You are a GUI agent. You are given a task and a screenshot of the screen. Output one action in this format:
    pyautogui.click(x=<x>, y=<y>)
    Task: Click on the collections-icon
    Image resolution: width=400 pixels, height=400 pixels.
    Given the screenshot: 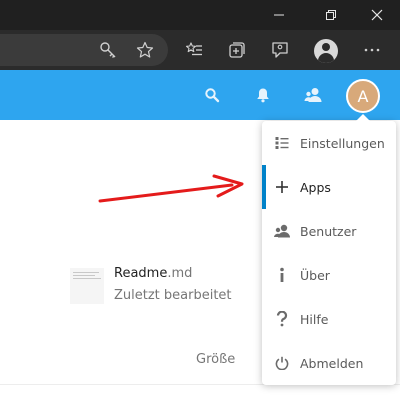 What is the action you would take?
    pyautogui.click(x=237, y=50)
    